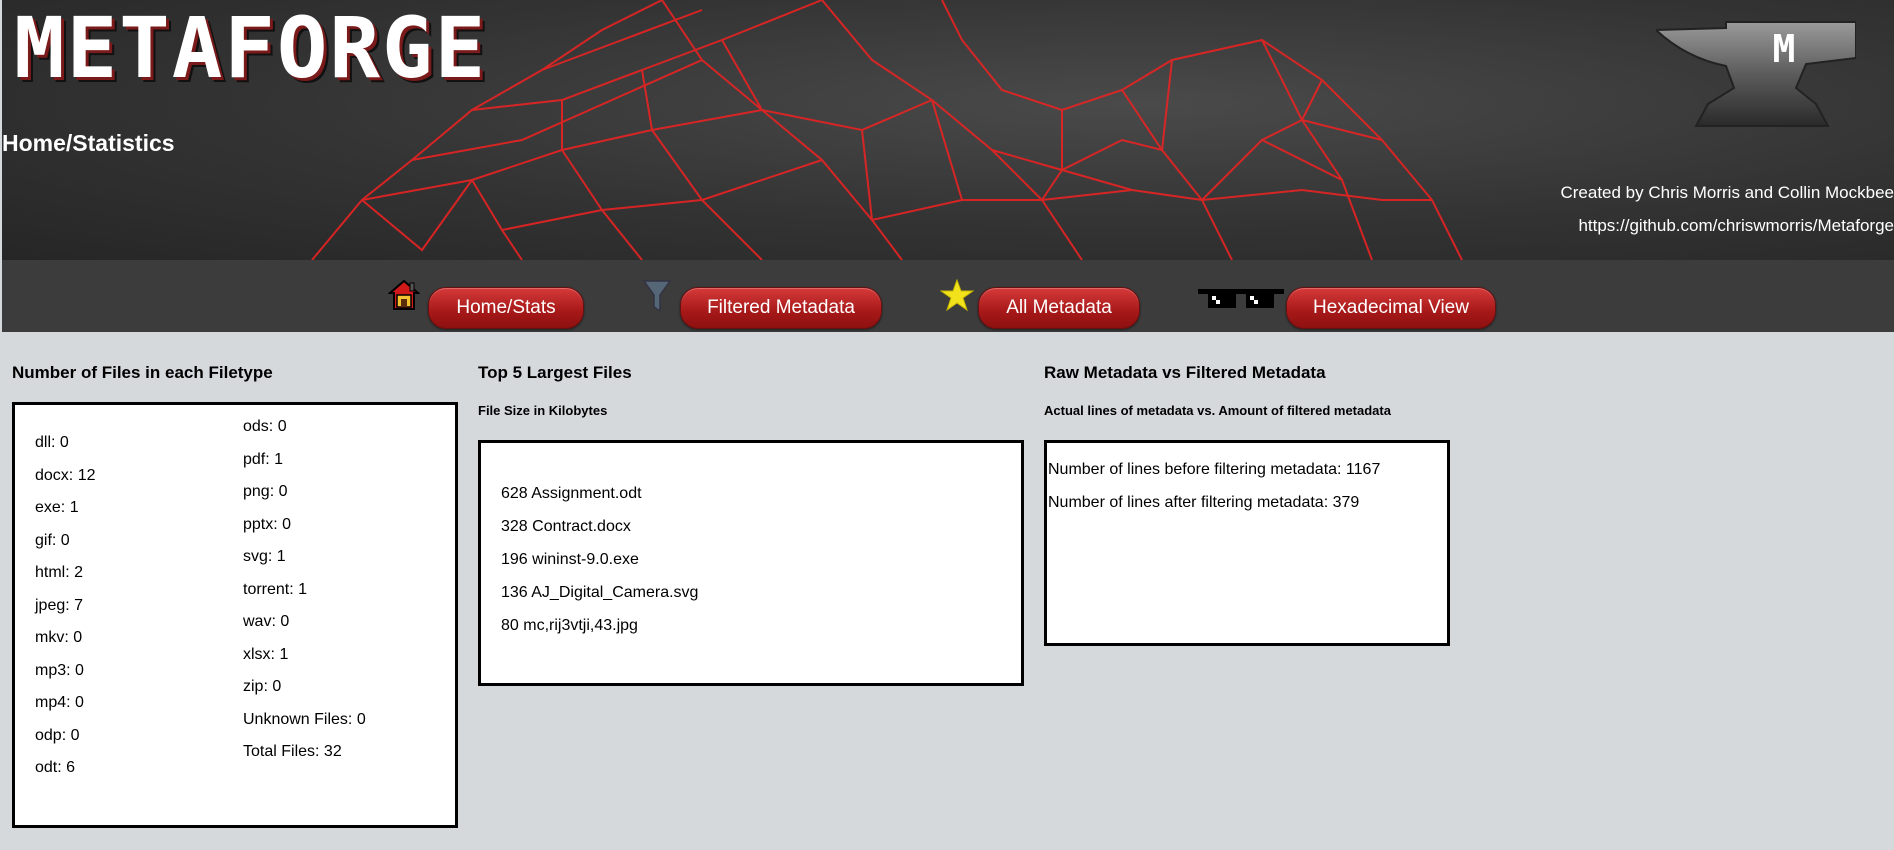 The width and height of the screenshot is (1894, 850). Describe the element at coordinates (1241, 298) in the screenshot. I see `sunglasses-icon` at that location.